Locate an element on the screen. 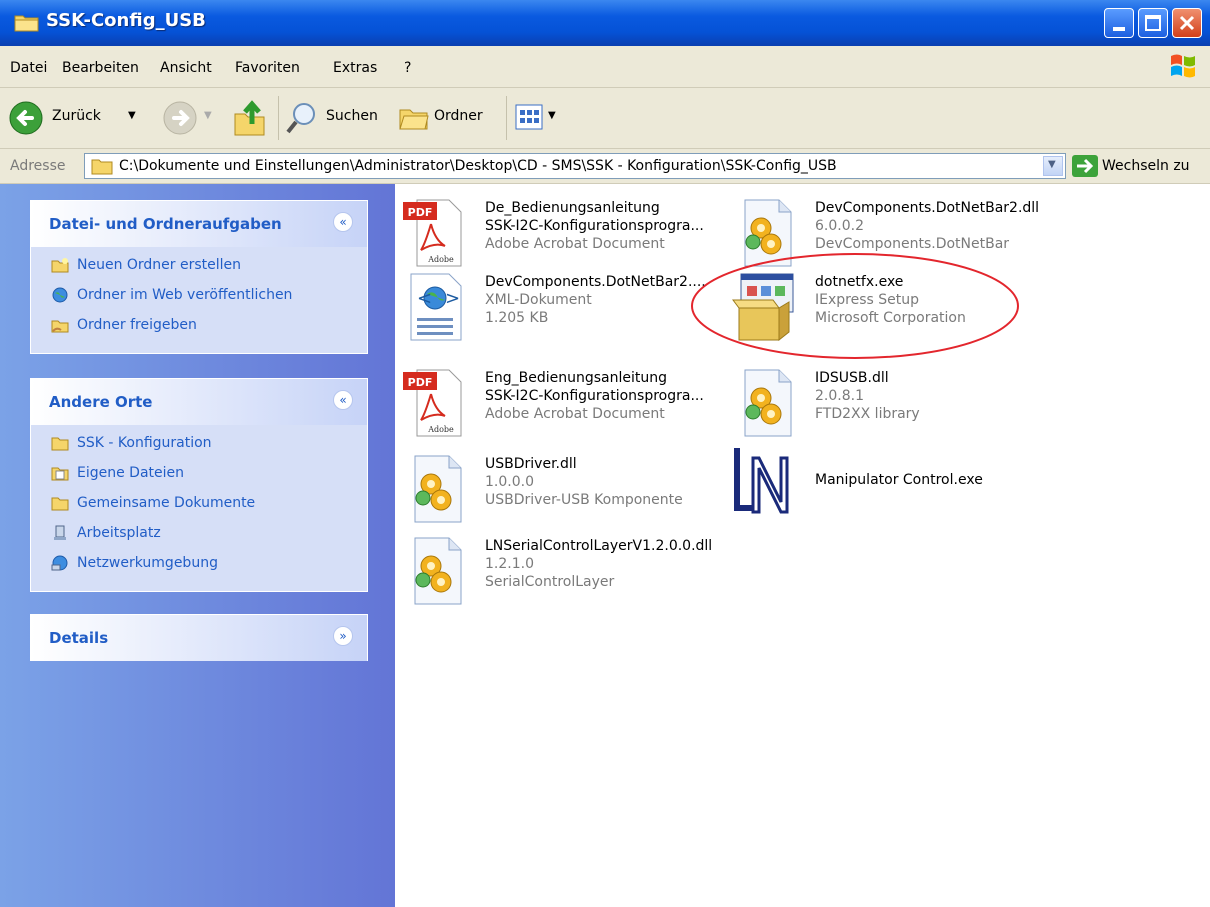 This screenshot has height=907, width=1210. file-name: DevComponents.DotNetBar2.dll is located at coordinates (927, 208).